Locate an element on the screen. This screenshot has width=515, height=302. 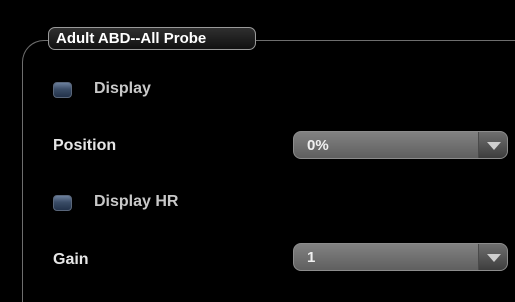
display-checkbox is located at coordinates (62, 90).